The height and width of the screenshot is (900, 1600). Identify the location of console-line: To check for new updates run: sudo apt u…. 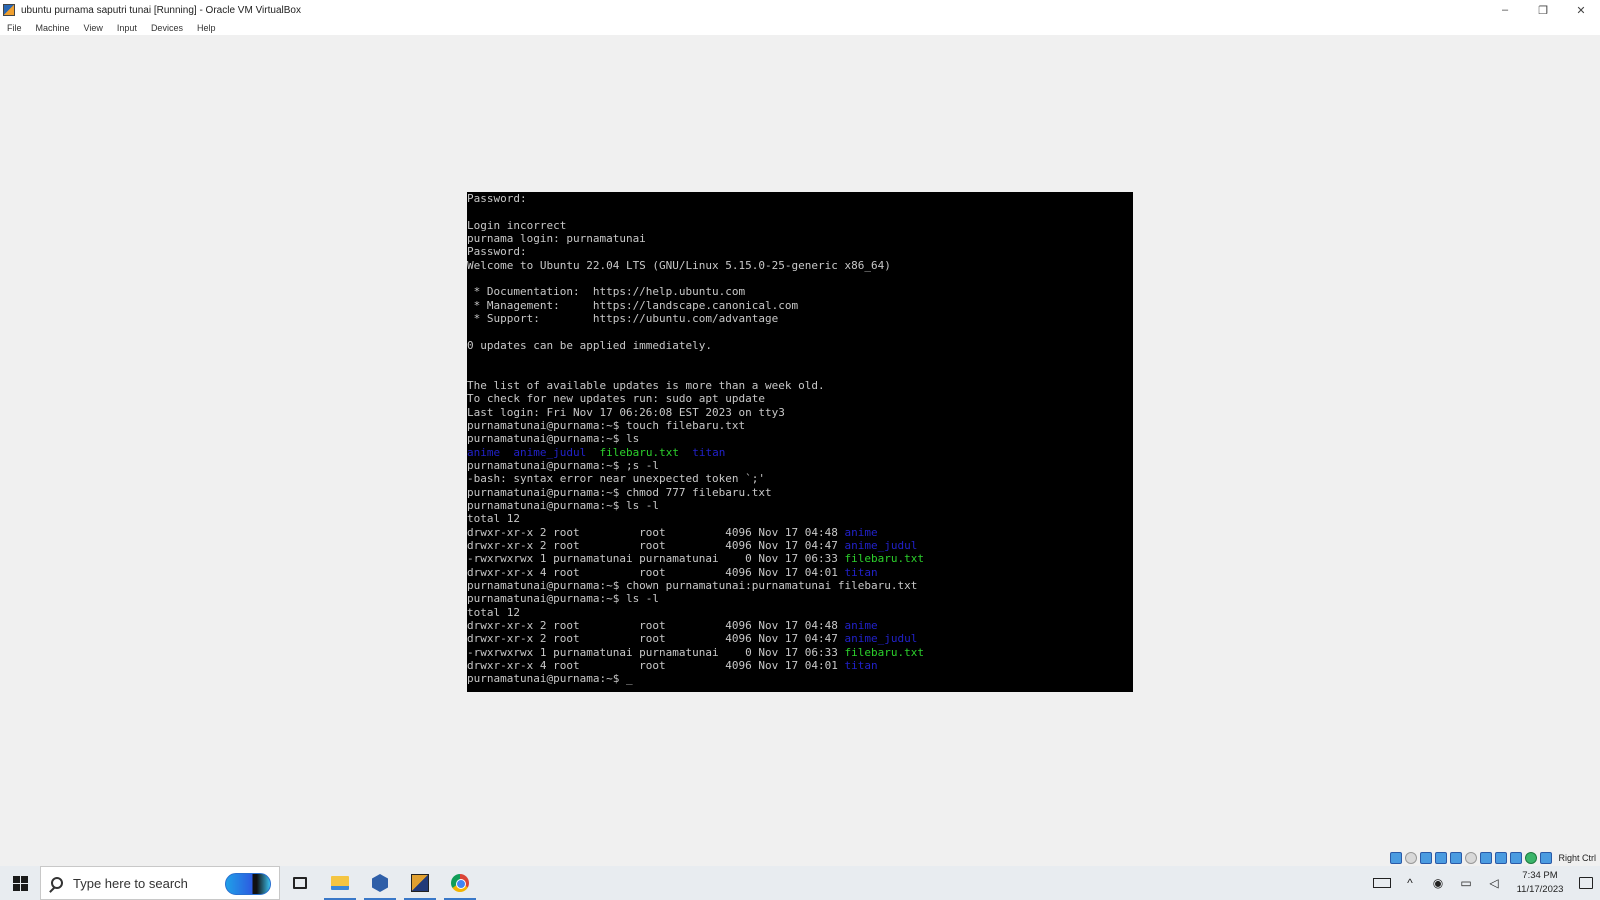
(616, 399).